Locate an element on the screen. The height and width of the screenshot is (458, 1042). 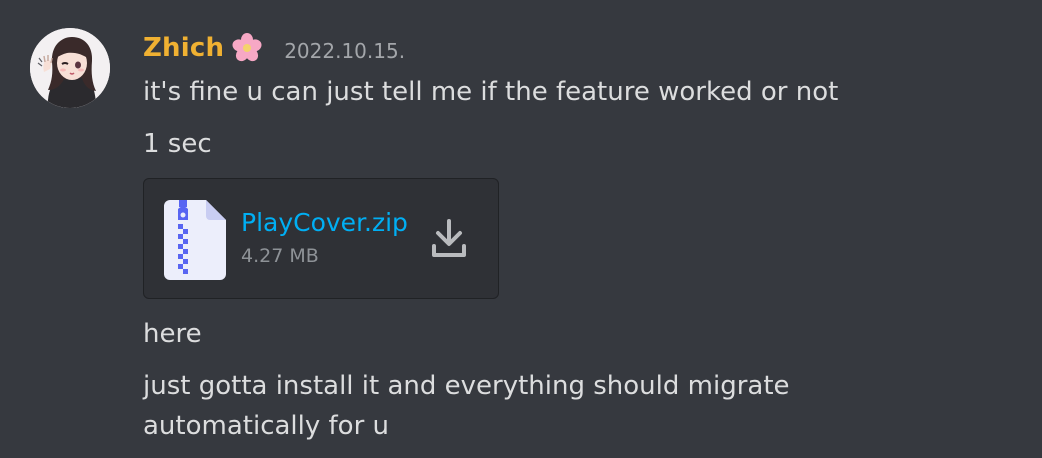
file-name-link: PlayCover.zip is located at coordinates (324, 223).